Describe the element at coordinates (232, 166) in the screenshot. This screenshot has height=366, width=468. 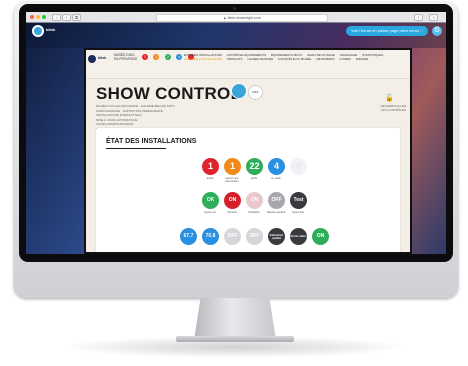
I see `status-circle-warning: 1` at that location.